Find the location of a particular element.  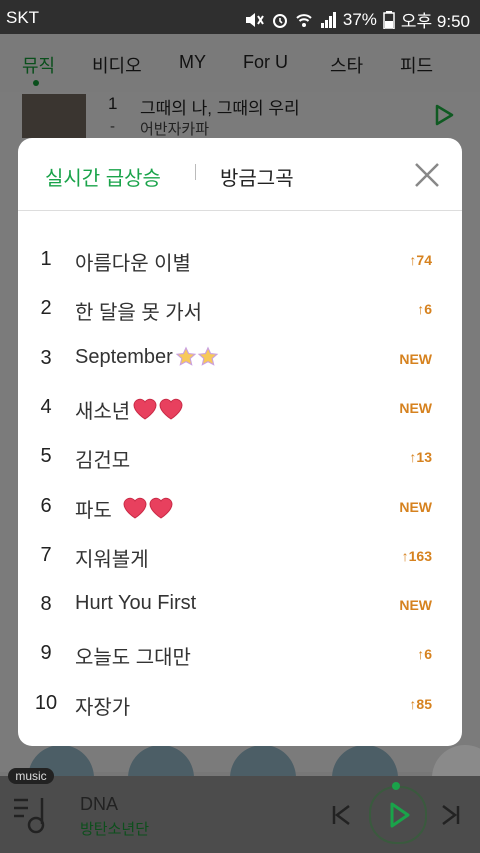

item-title-text: 오늘도 그대만 is located at coordinates (133, 658).